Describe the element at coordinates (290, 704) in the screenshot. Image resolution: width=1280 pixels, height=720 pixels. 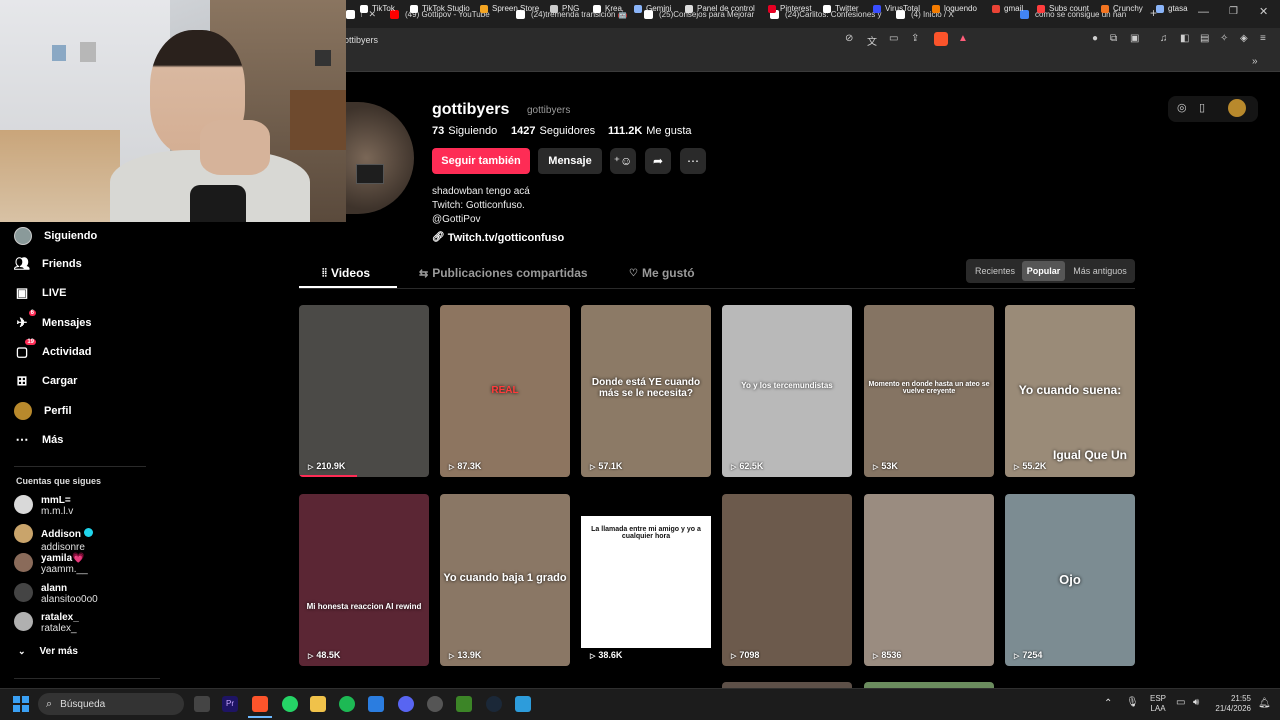
I see `whatsapp-icon` at that location.